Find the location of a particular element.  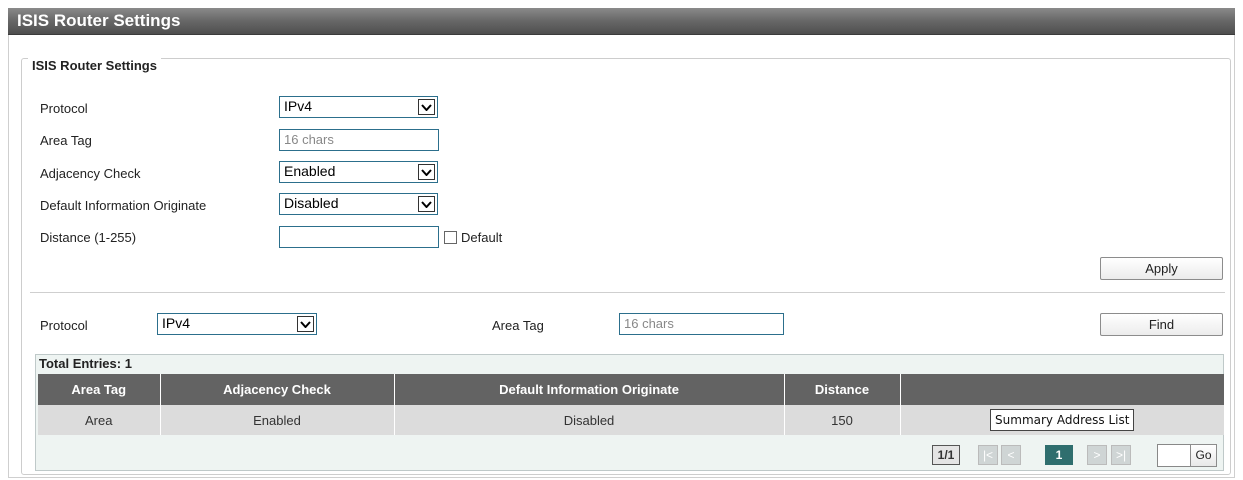

column-header-area-tag: Area Tag is located at coordinates (99, 389).